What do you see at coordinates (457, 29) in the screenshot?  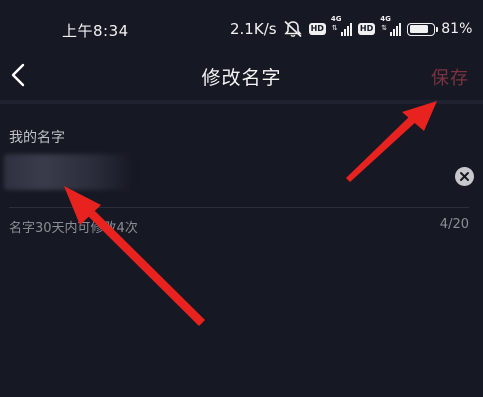 I see `battery-percent: 81%` at bounding box center [457, 29].